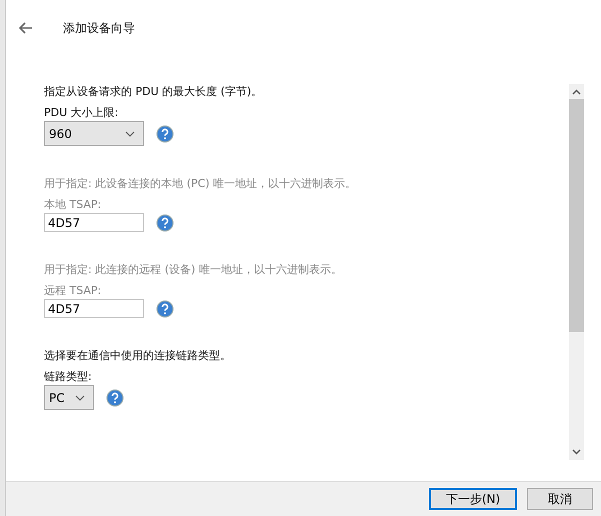 The height and width of the screenshot is (516, 601). What do you see at coordinates (69, 397) in the screenshot?
I see `dropdown: PC` at bounding box center [69, 397].